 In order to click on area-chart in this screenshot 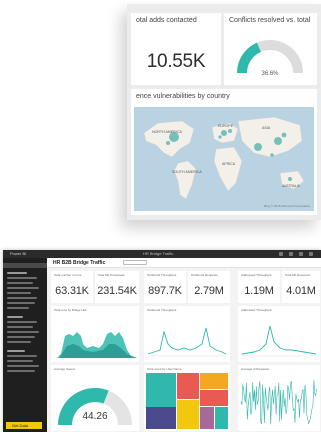, I will do `click(95, 345)`.